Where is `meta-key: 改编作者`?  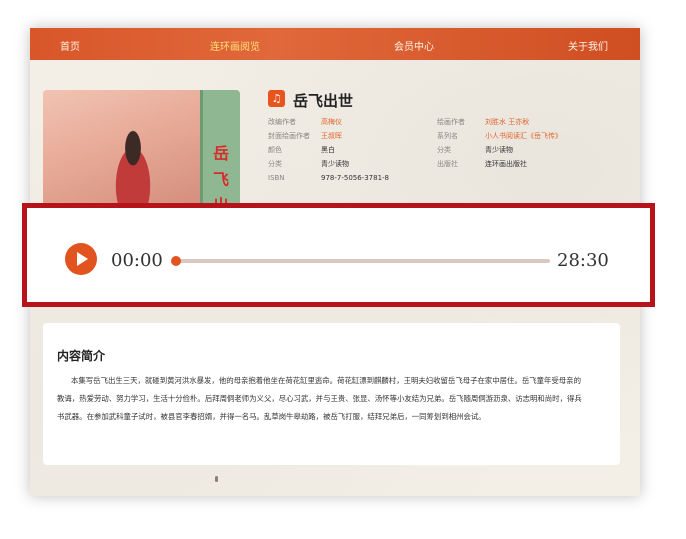
meta-key: 改编作者 is located at coordinates (282, 122).